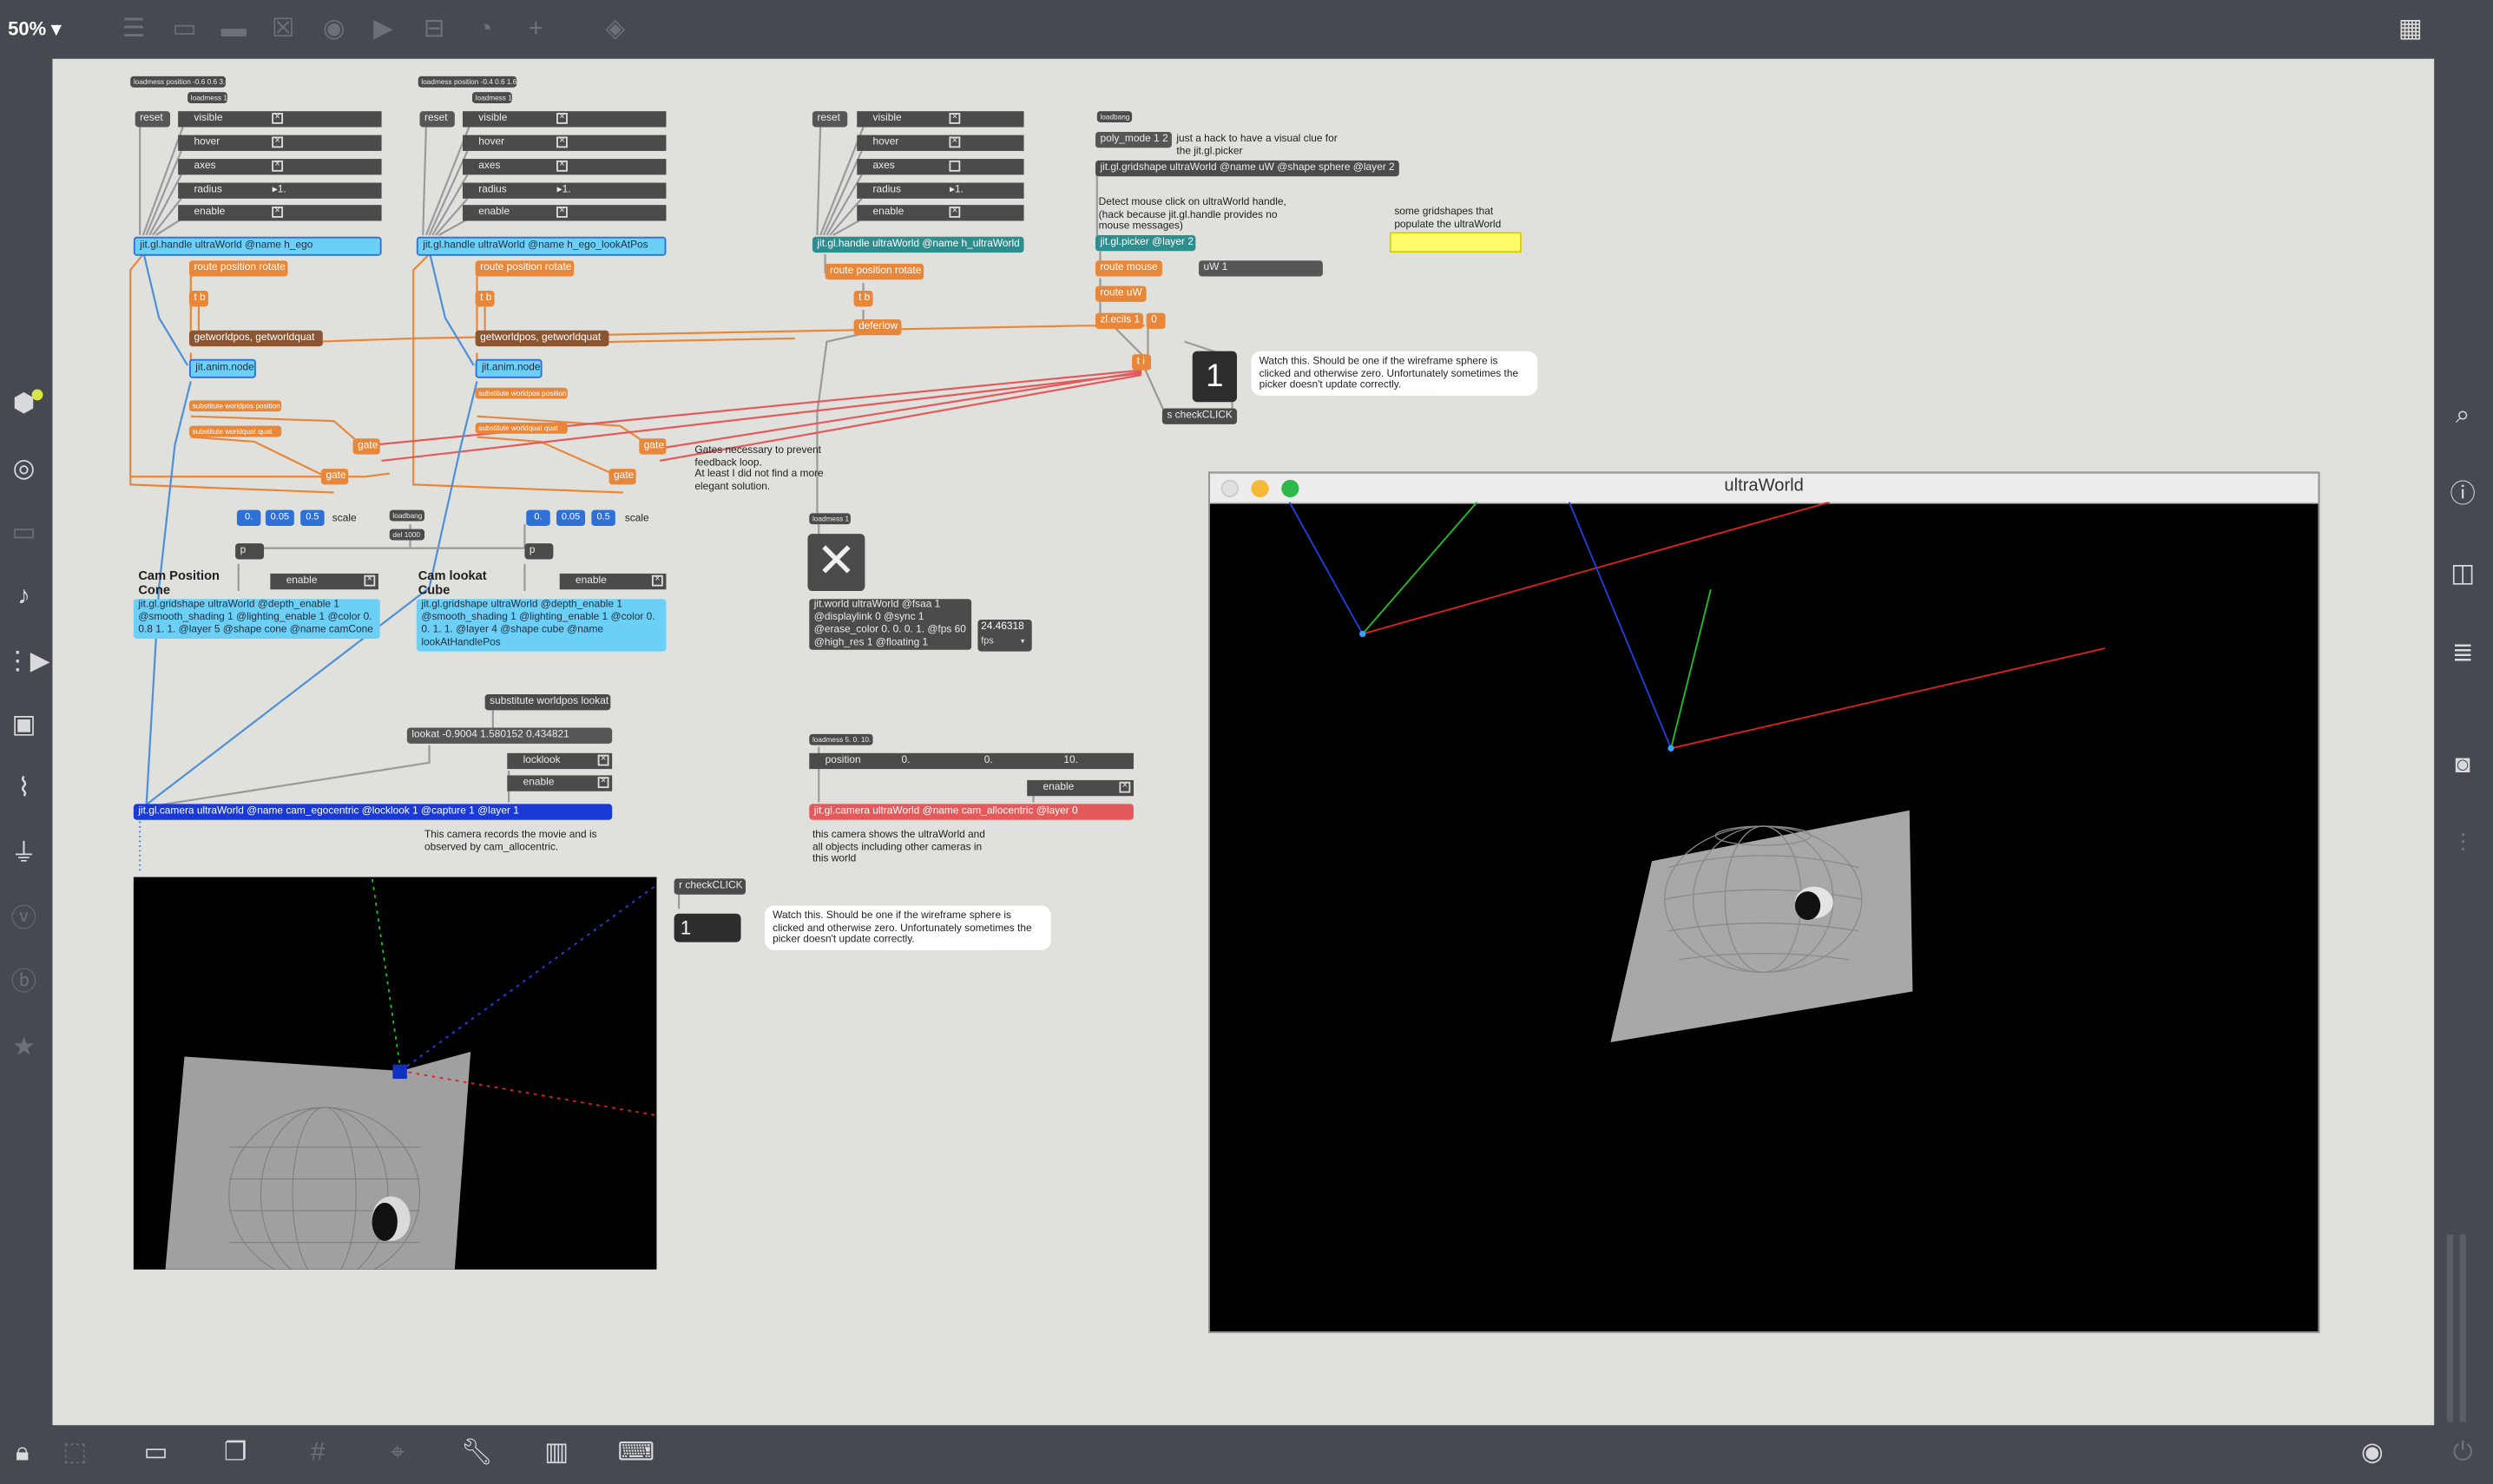 The width and height of the screenshot is (2493, 1484). I want to click on attr-row-radius-2: radius ▸1., so click(564, 190).